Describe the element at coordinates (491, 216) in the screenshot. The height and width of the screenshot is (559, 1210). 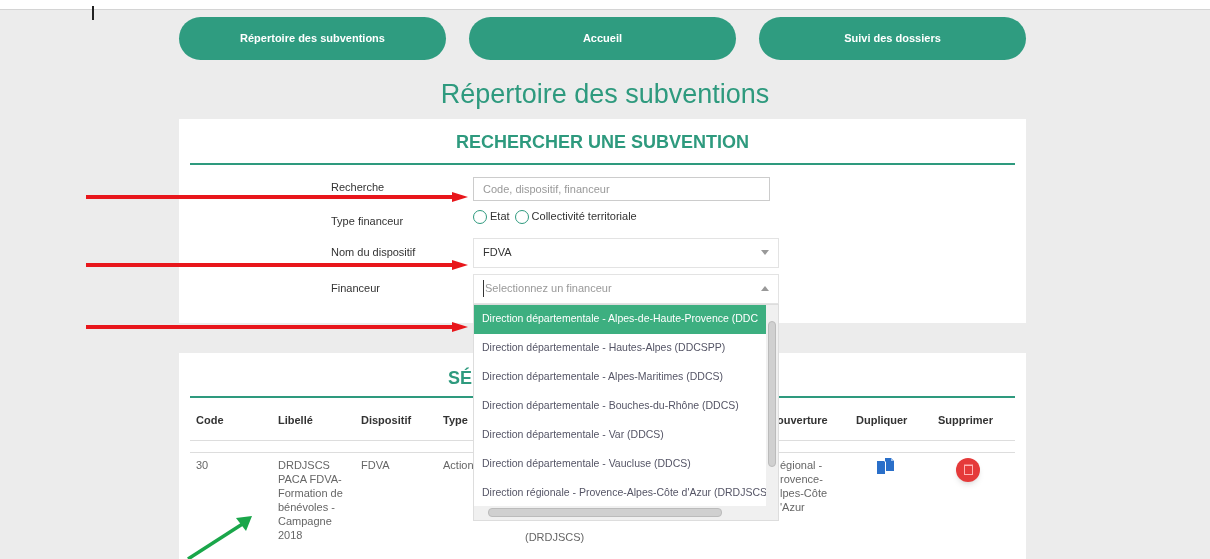
I see `radio-option: Etat` at that location.